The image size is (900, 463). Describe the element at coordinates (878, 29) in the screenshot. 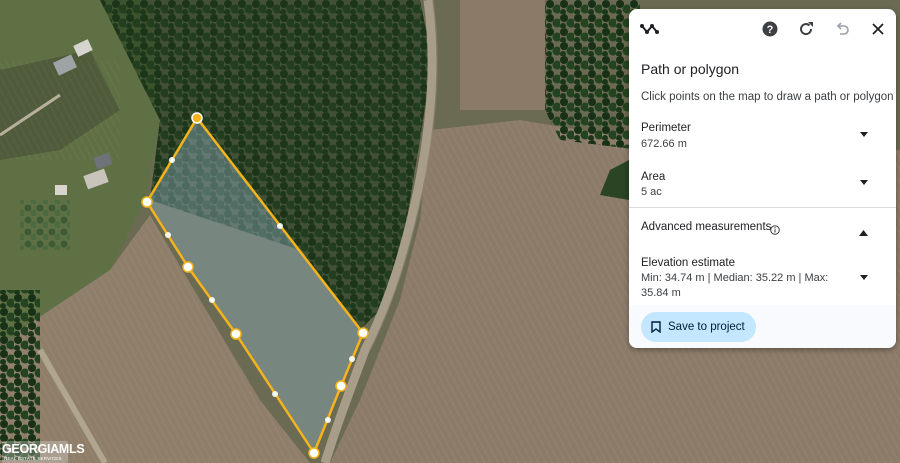

I see `close-icon` at that location.